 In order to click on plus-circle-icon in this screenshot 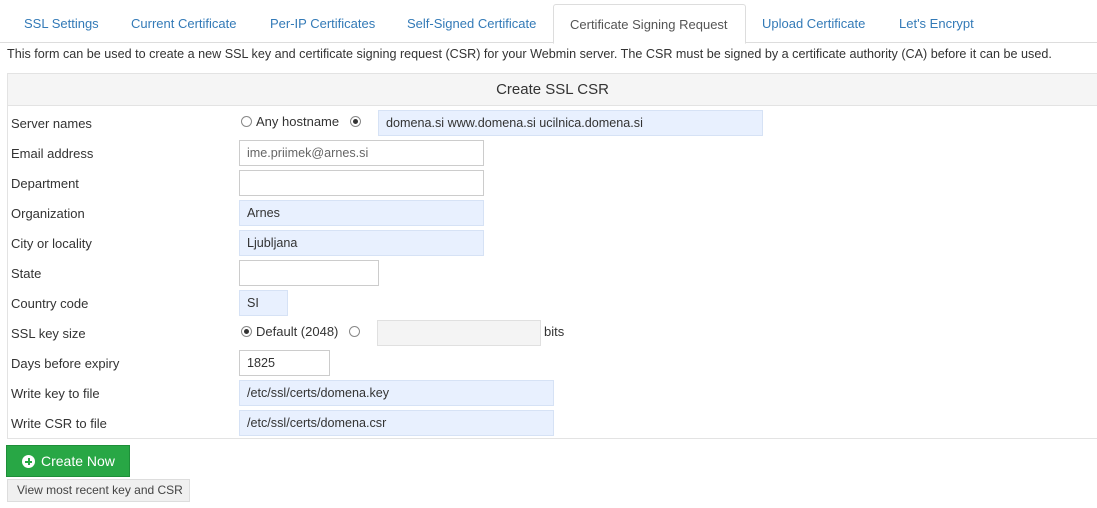, I will do `click(28, 461)`.